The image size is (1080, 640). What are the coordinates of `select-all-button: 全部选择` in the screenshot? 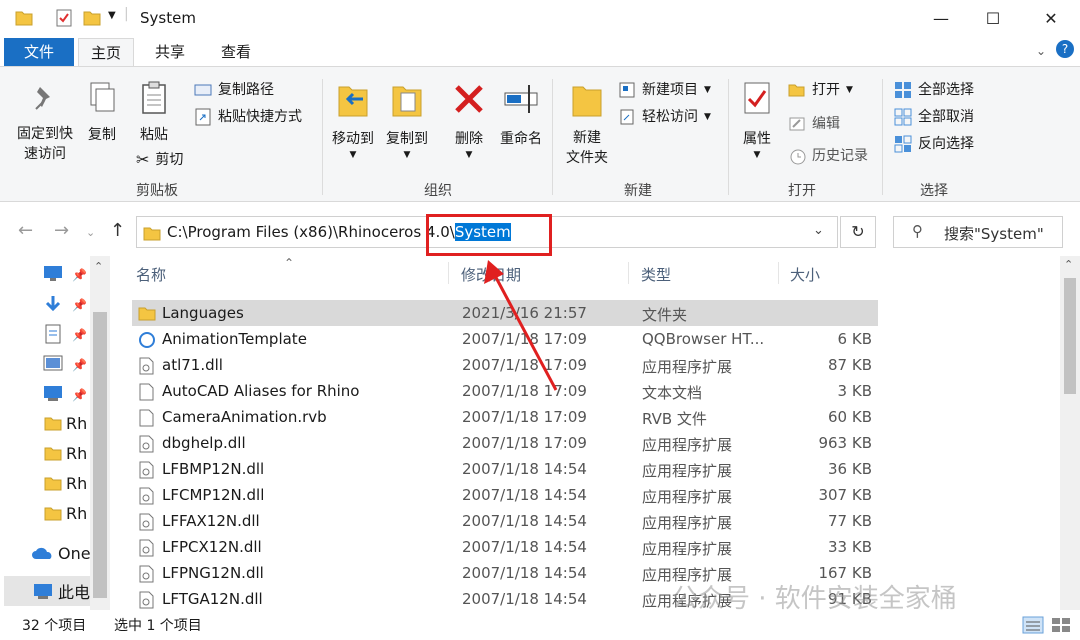 It's located at (934, 90).